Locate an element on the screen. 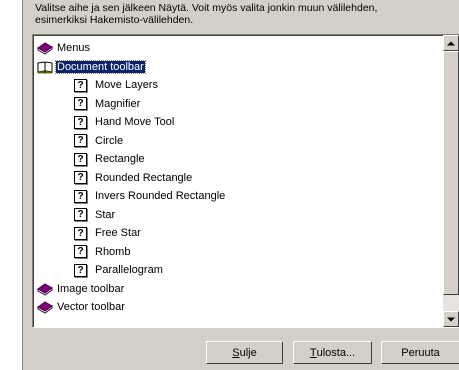  close-button: Sulje is located at coordinates (244, 352).